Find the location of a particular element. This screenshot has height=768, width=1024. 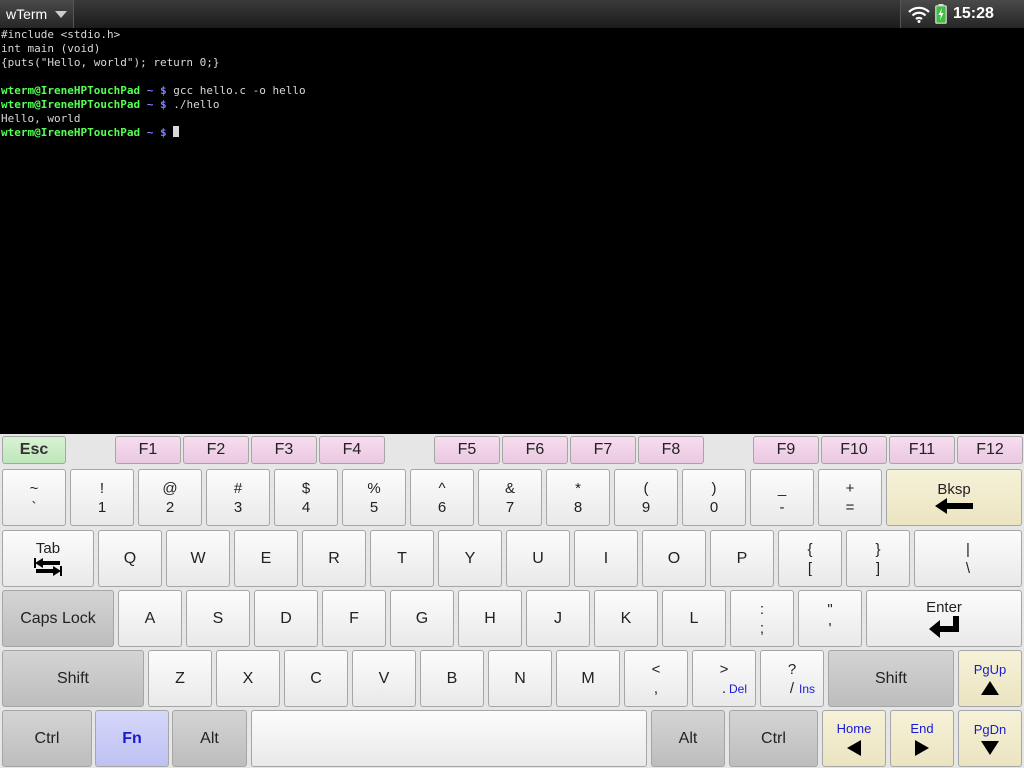

key-end: End is located at coordinates (922, 738).